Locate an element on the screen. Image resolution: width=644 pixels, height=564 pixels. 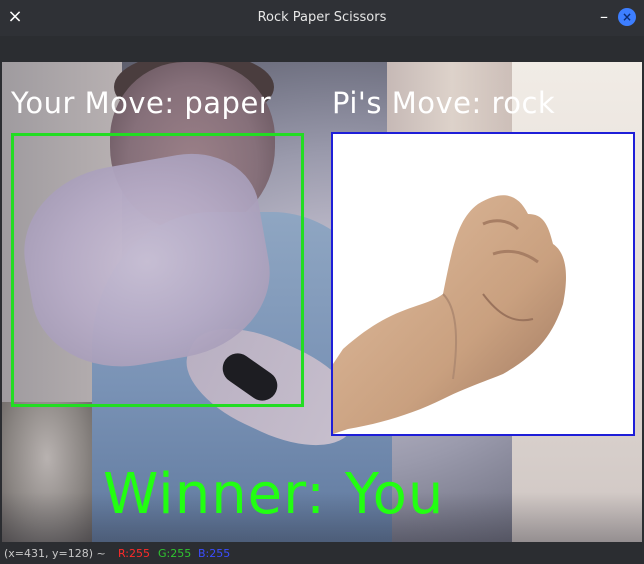
minimize-icon: – is located at coordinates (604, 17).